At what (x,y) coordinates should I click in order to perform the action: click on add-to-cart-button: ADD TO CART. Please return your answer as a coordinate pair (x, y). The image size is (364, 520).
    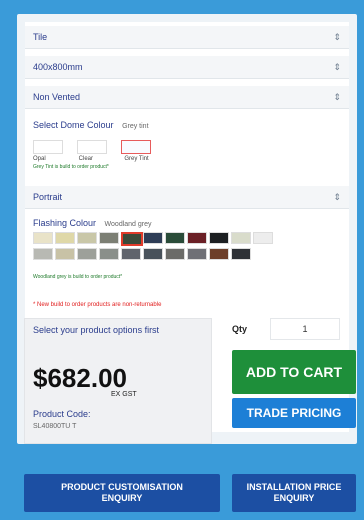
    Looking at the image, I should click on (294, 372).